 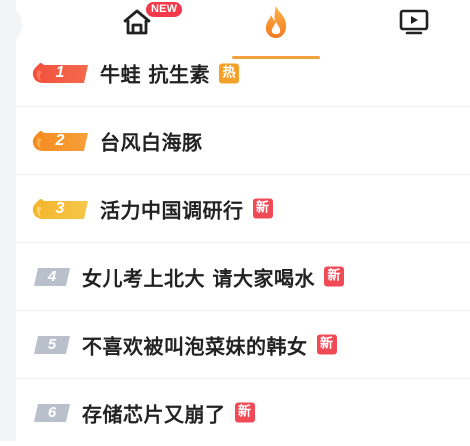 What do you see at coordinates (243, 73) in the screenshot?
I see `list-item: 1 牛蛙 抗生素 热` at bounding box center [243, 73].